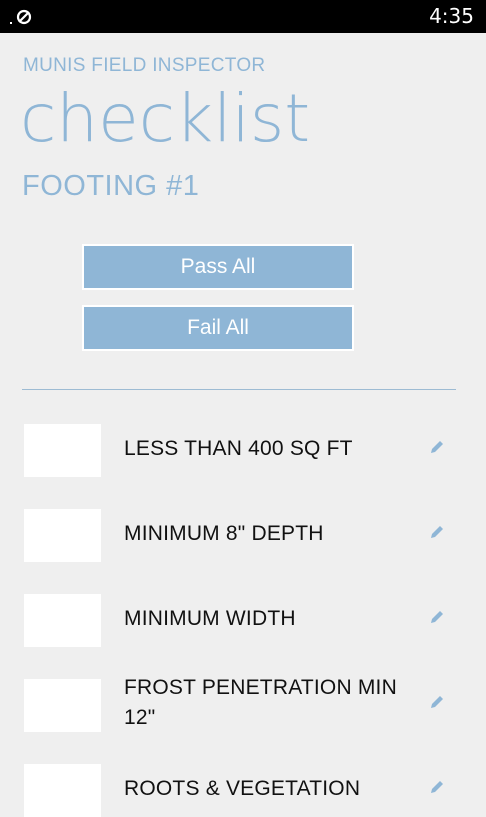  Describe the element at coordinates (111, 186) in the screenshot. I see `page-subtitle: FOOTING #1` at that location.